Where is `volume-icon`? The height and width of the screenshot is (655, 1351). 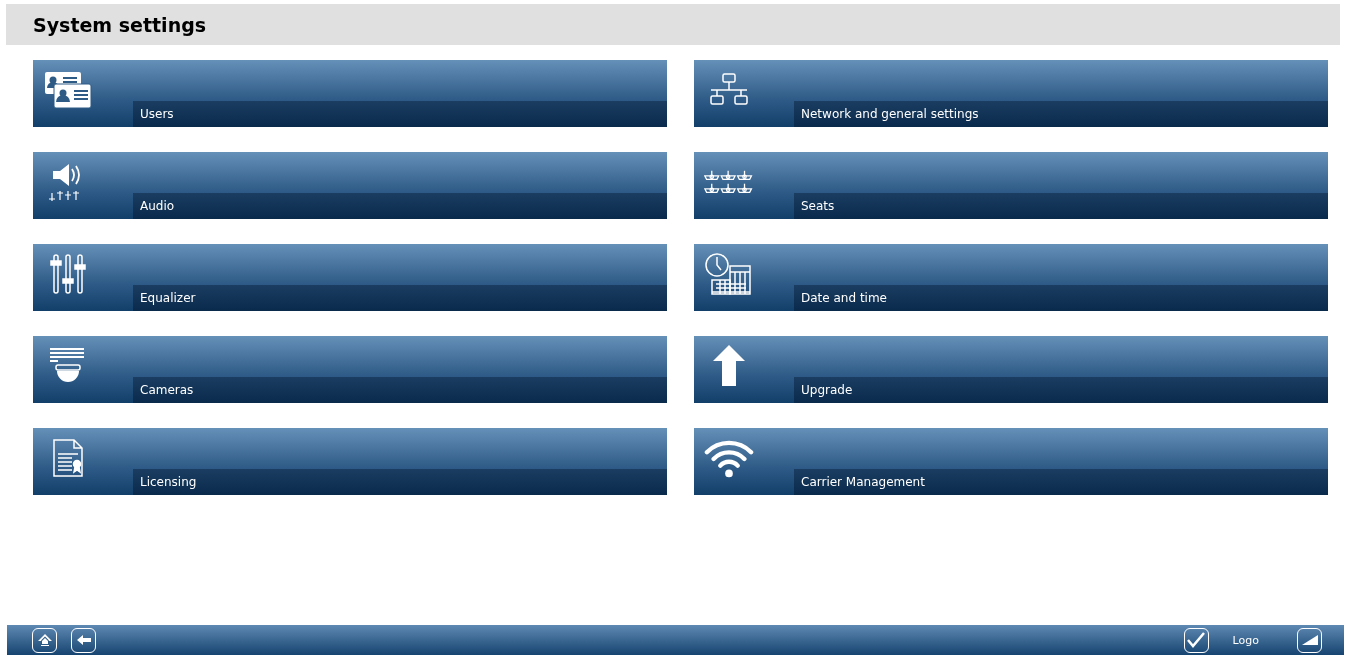
volume-icon is located at coordinates (1309, 640).